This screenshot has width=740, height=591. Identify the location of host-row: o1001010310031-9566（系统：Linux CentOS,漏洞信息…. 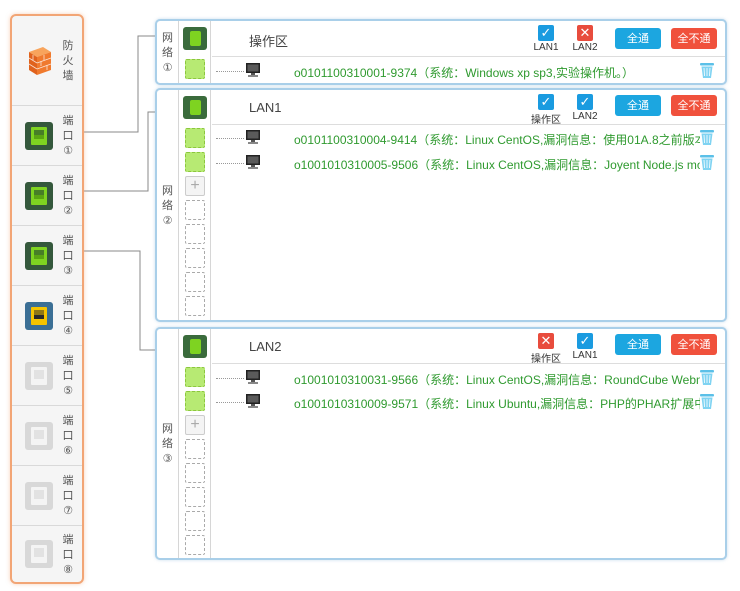
(468, 378).